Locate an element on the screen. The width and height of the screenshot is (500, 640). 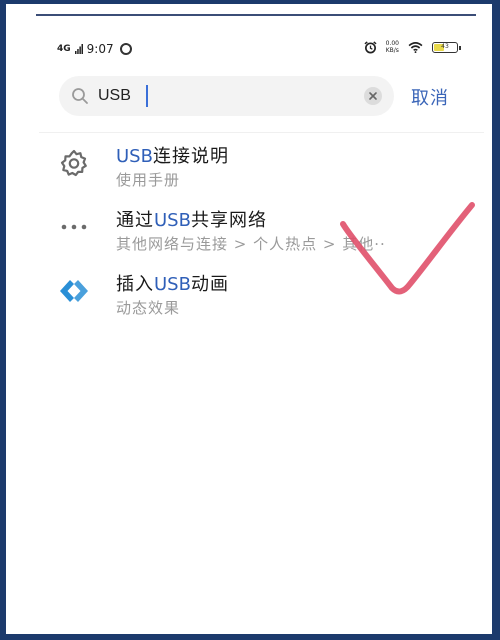
search-result-usb-animation: 插入USB动画 动态效果 is located at coordinates (261, 290).